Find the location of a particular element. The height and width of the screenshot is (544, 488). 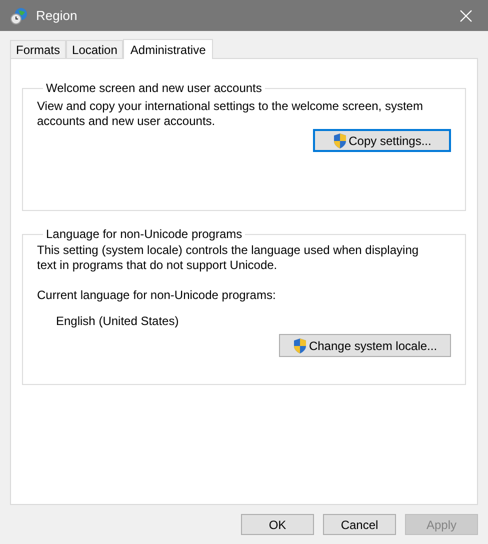

group-title: Welcome screen and new user accounts is located at coordinates (154, 88).